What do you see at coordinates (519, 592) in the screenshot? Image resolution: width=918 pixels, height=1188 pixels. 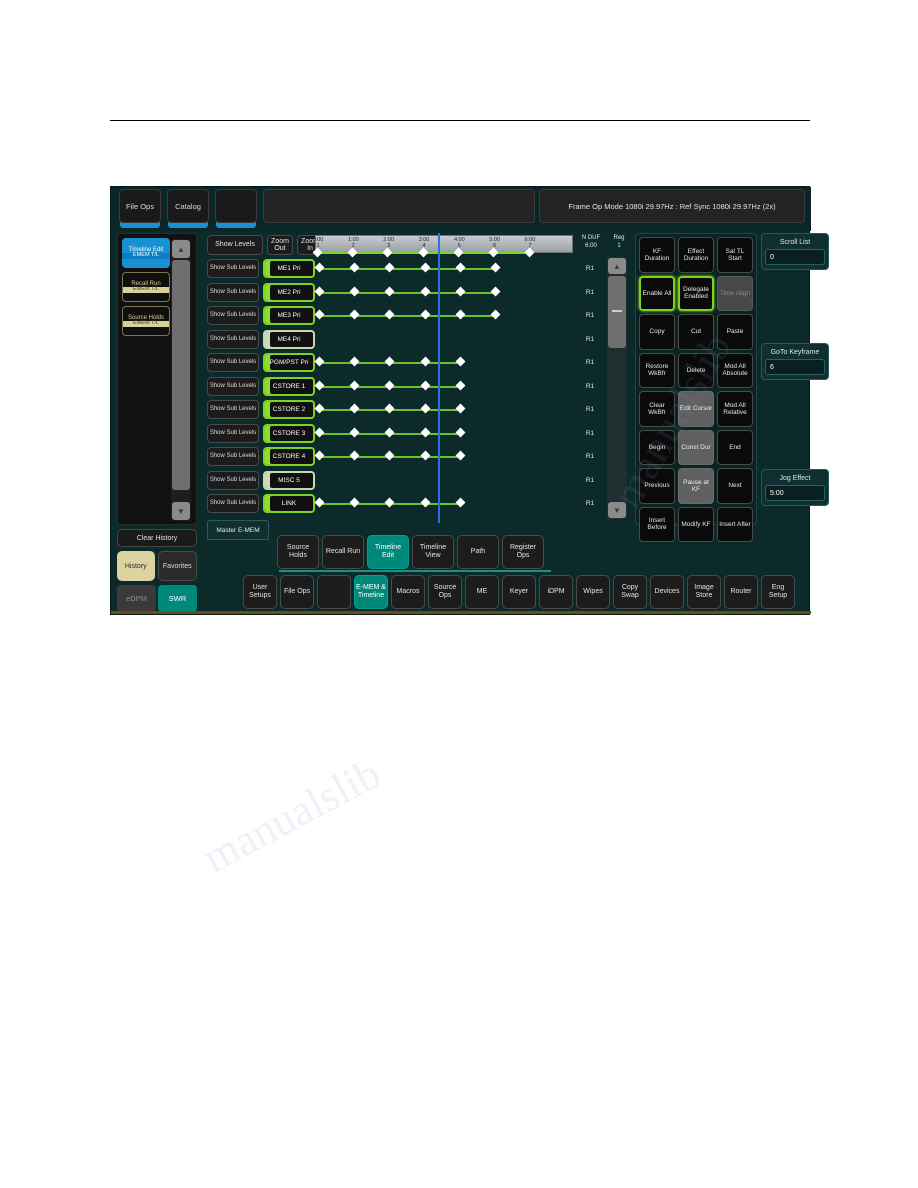 I see `menu-tab-keyer: Keyer` at bounding box center [519, 592].